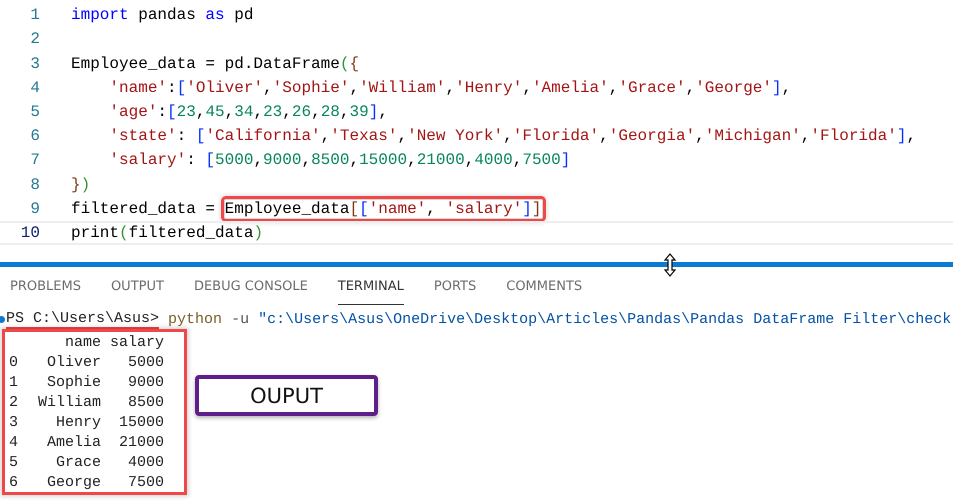 The height and width of the screenshot is (501, 953). I want to click on terminal-prompt: PS C:\Users\Asus>, so click(83, 319).